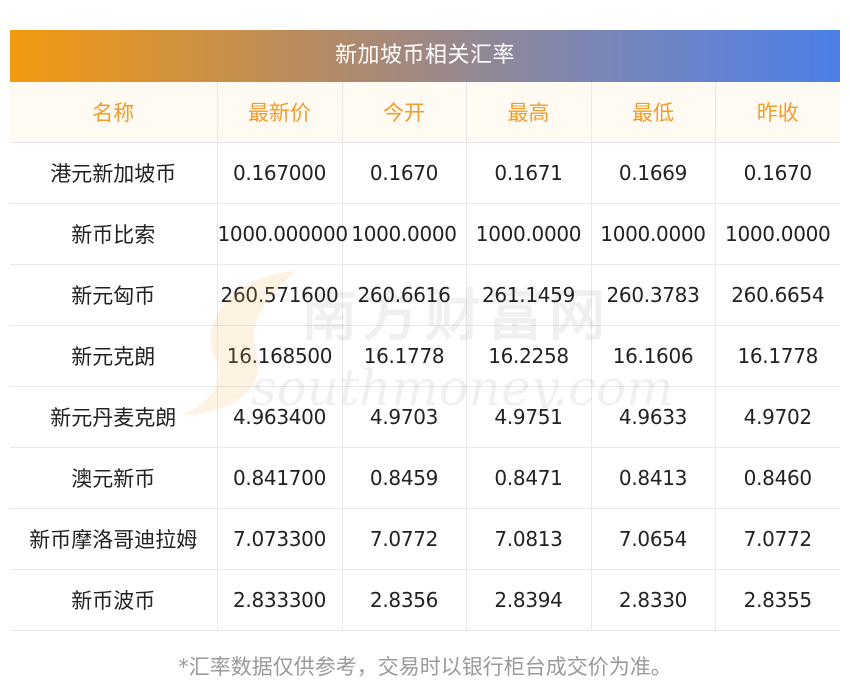 The width and height of the screenshot is (850, 697). What do you see at coordinates (113, 173) in the screenshot?
I see `pair-name-cell: 港元新加坡币` at bounding box center [113, 173].